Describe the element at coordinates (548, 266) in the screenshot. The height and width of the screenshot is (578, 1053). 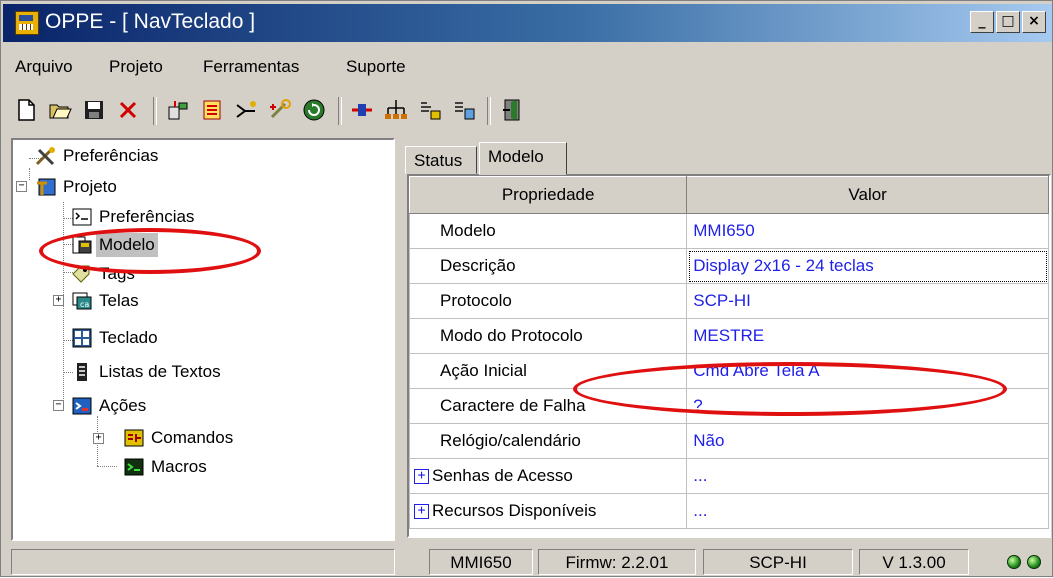
I see `property-name: Descrição` at that location.